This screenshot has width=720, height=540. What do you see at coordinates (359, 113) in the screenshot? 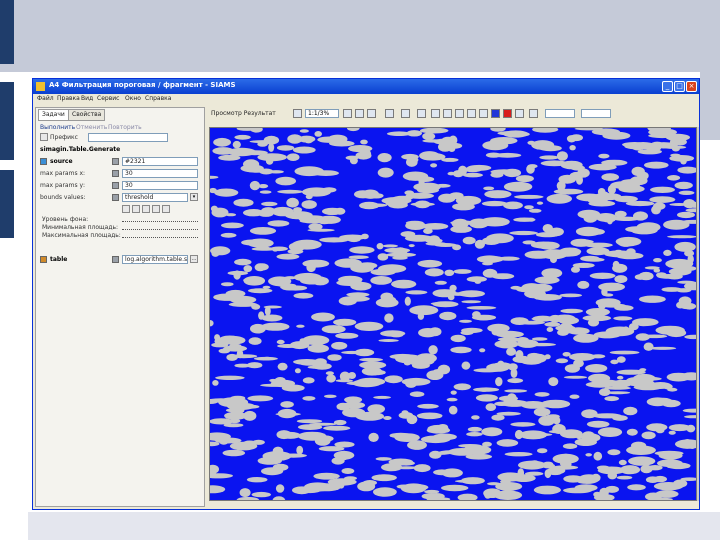
I see `zoom-out-icon` at bounding box center [359, 113].